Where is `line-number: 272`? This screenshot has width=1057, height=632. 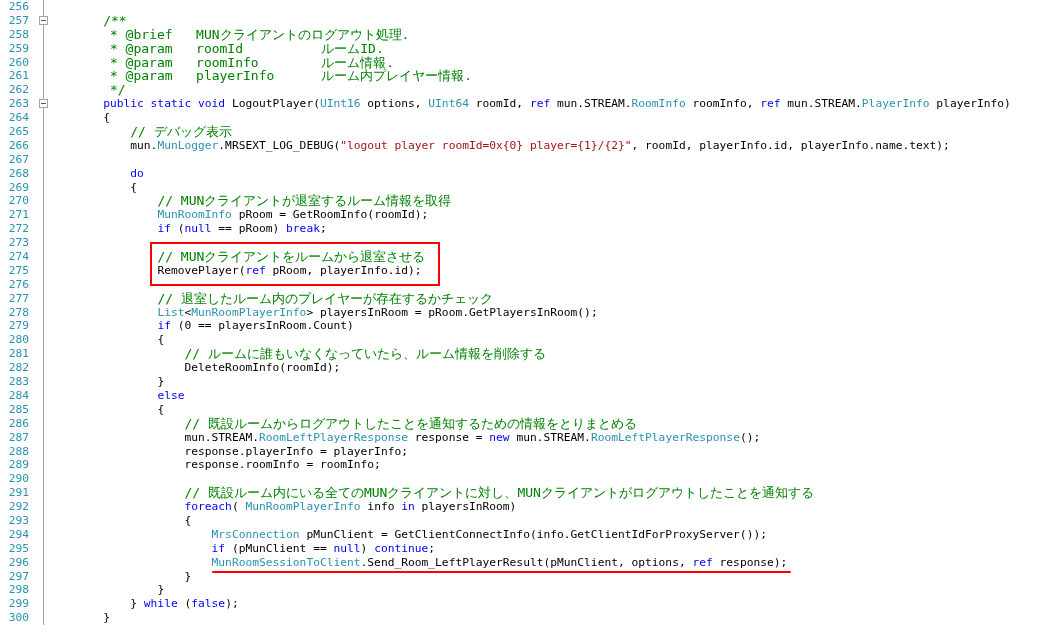
line-number: 272 is located at coordinates (18, 229).